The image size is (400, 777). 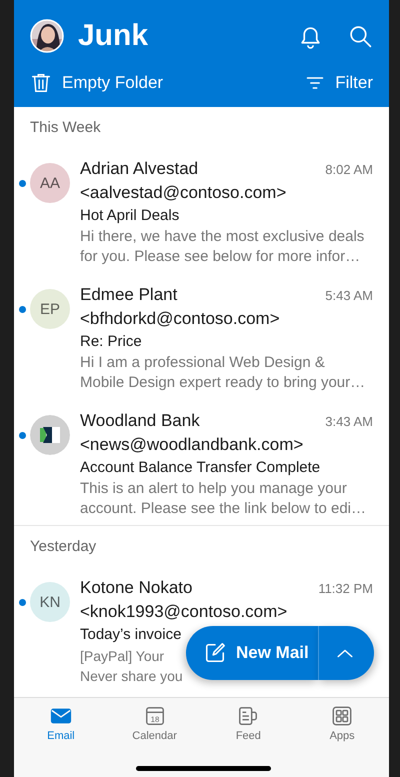 I want to click on message-time: 5:43 AM, so click(x=349, y=295).